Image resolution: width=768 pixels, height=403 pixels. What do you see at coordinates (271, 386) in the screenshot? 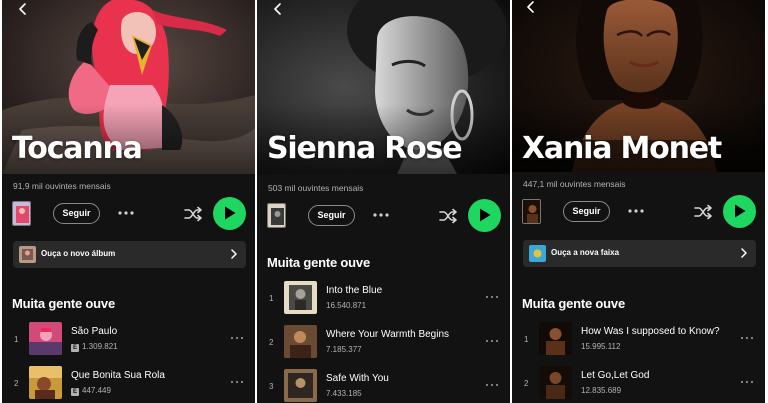
I see `track-number: 3` at bounding box center [271, 386].